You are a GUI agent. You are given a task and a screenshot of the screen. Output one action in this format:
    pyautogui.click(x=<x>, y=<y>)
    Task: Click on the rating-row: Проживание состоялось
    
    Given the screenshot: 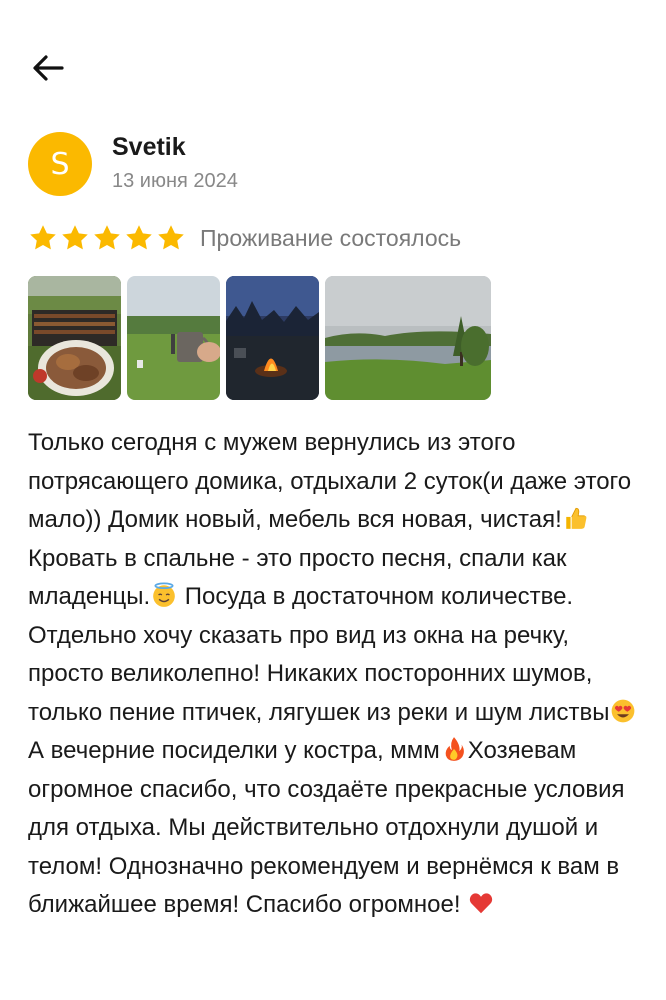 What is the action you would take?
    pyautogui.click(x=244, y=238)
    